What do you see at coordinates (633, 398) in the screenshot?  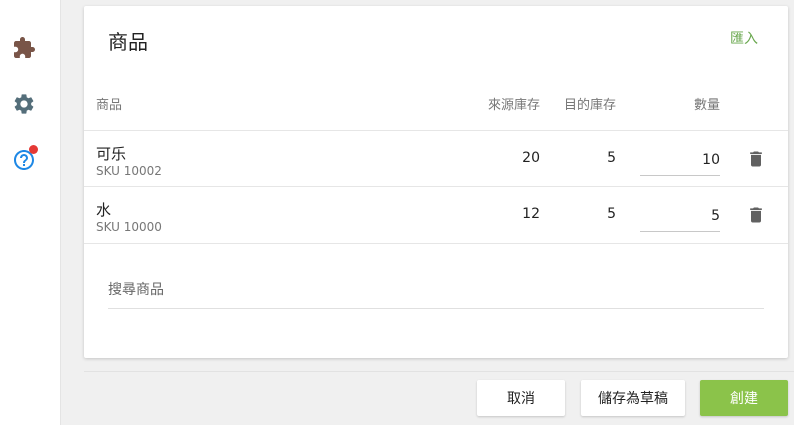 I see `save-draft-button: 儲存為草稿` at bounding box center [633, 398].